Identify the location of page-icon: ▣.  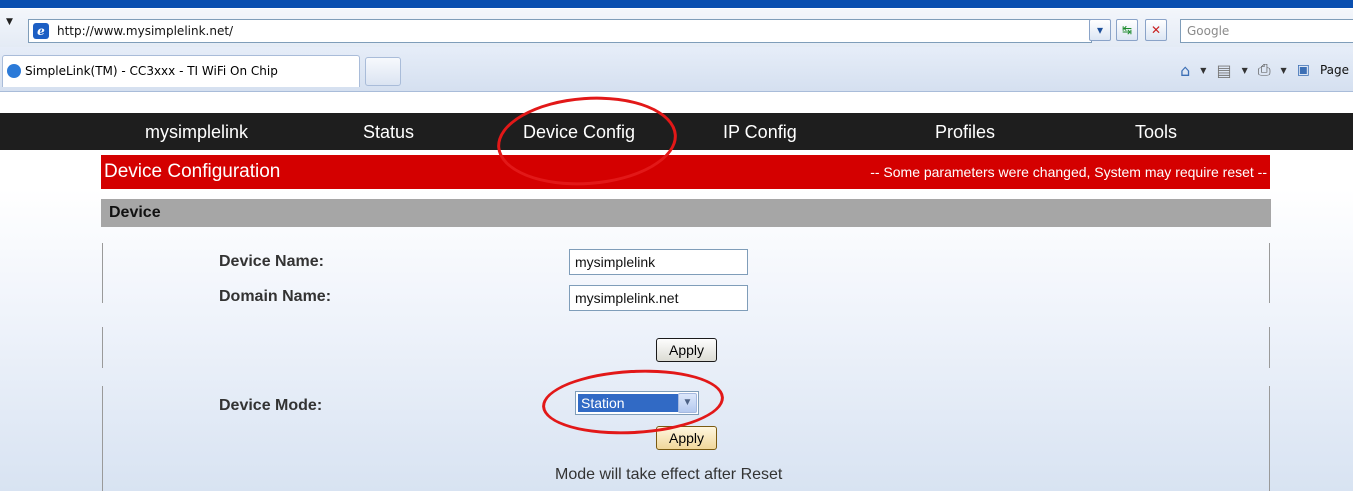
(1303, 70).